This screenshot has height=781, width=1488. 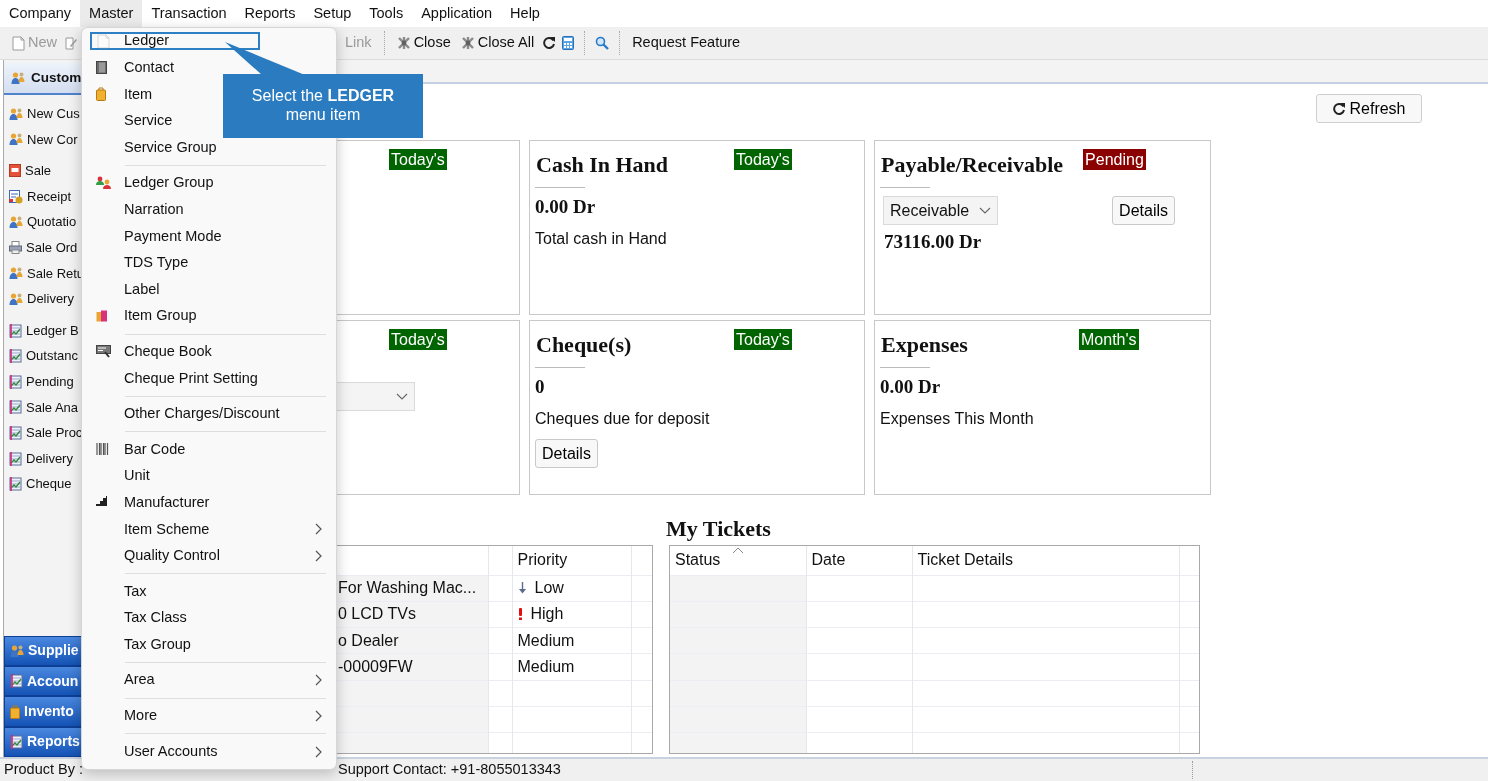 What do you see at coordinates (209, 716) in the screenshot?
I see `menu-item: More` at bounding box center [209, 716].